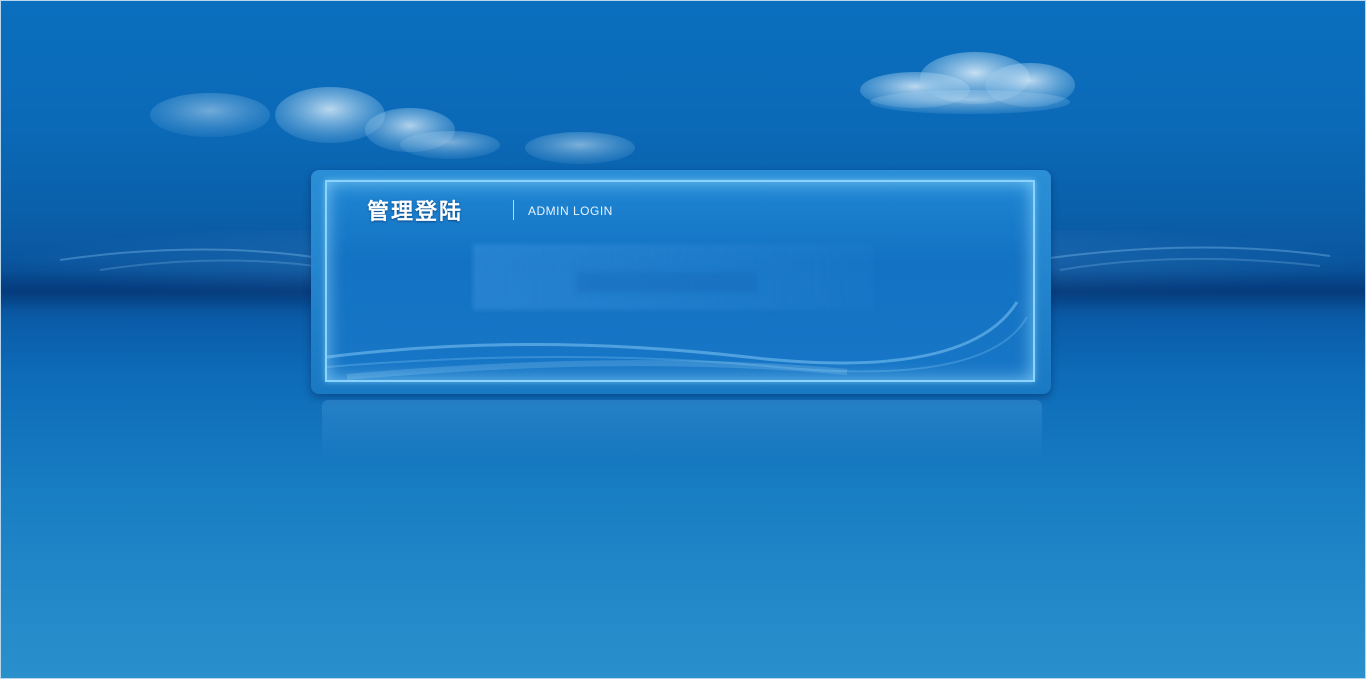  What do you see at coordinates (967, 83) in the screenshot?
I see `cloud-right-icon` at bounding box center [967, 83].